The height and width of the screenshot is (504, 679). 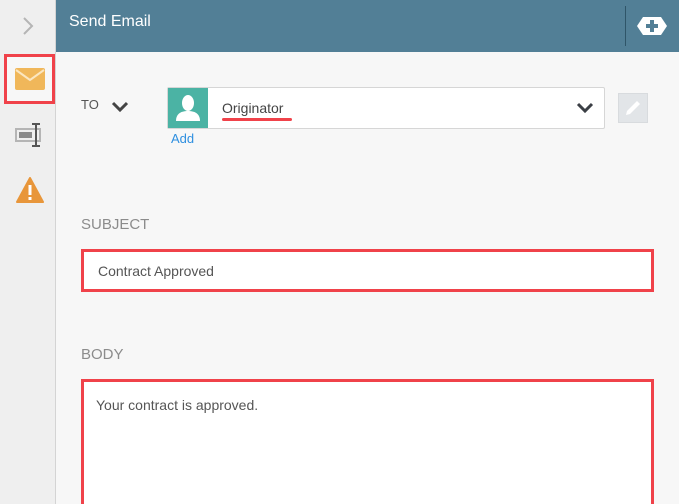 I want to click on pencil-icon, so click(x=633, y=108).